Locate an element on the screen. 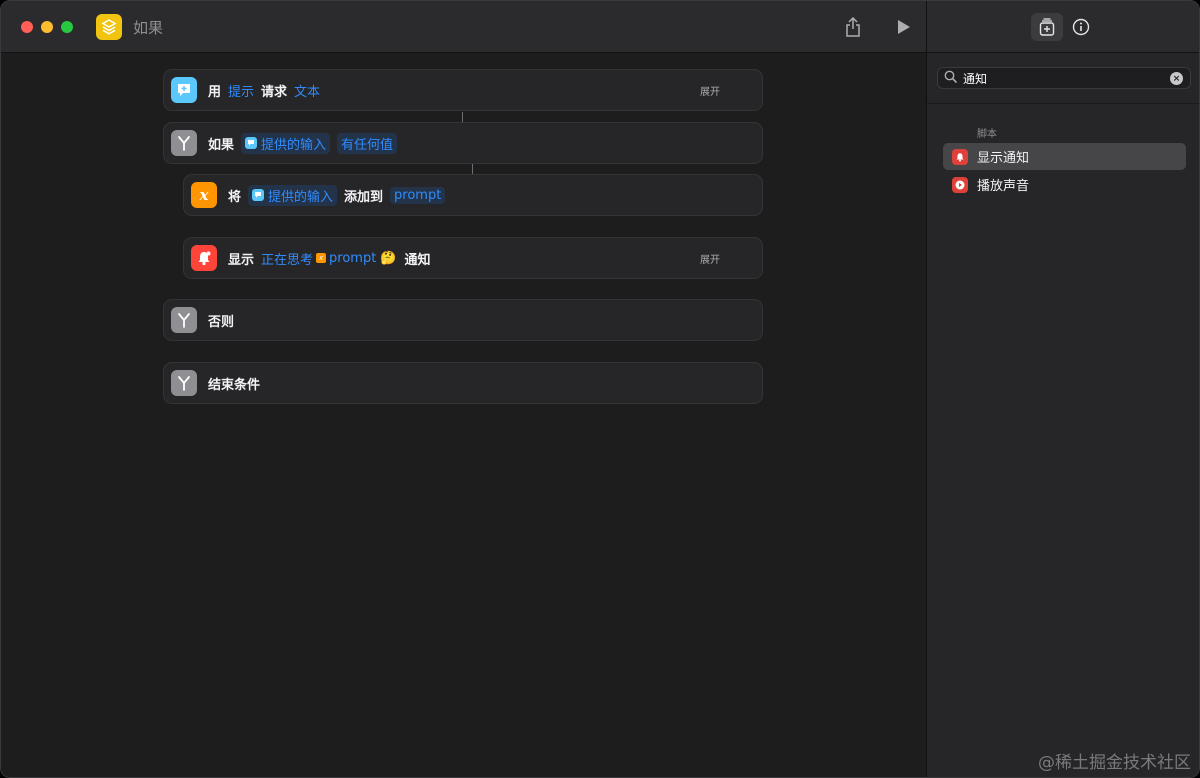 Image resolution: width=1200 pixels, height=778 pixels. zoom-window-button is located at coordinates (67, 27).